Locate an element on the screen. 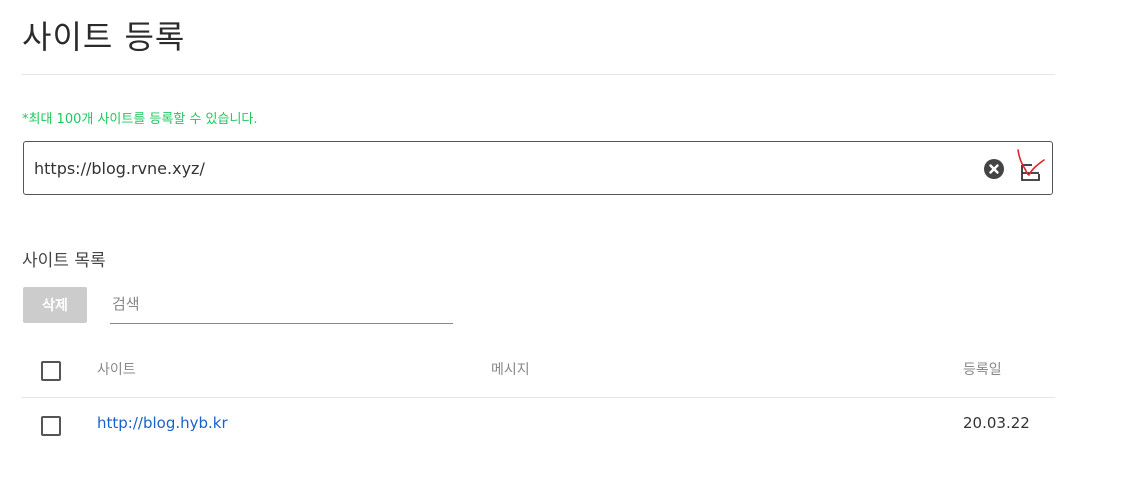 The height and width of the screenshot is (487, 1121). red-check-mark is located at coordinates (1031, 162).